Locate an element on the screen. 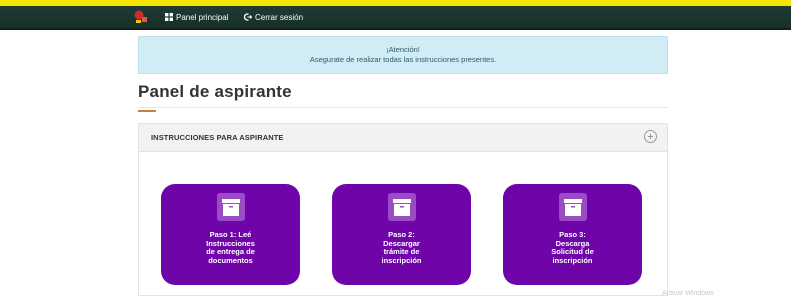 The width and height of the screenshot is (791, 299). top-navbar: Panel principal Cerrar sesión is located at coordinates (395, 18).